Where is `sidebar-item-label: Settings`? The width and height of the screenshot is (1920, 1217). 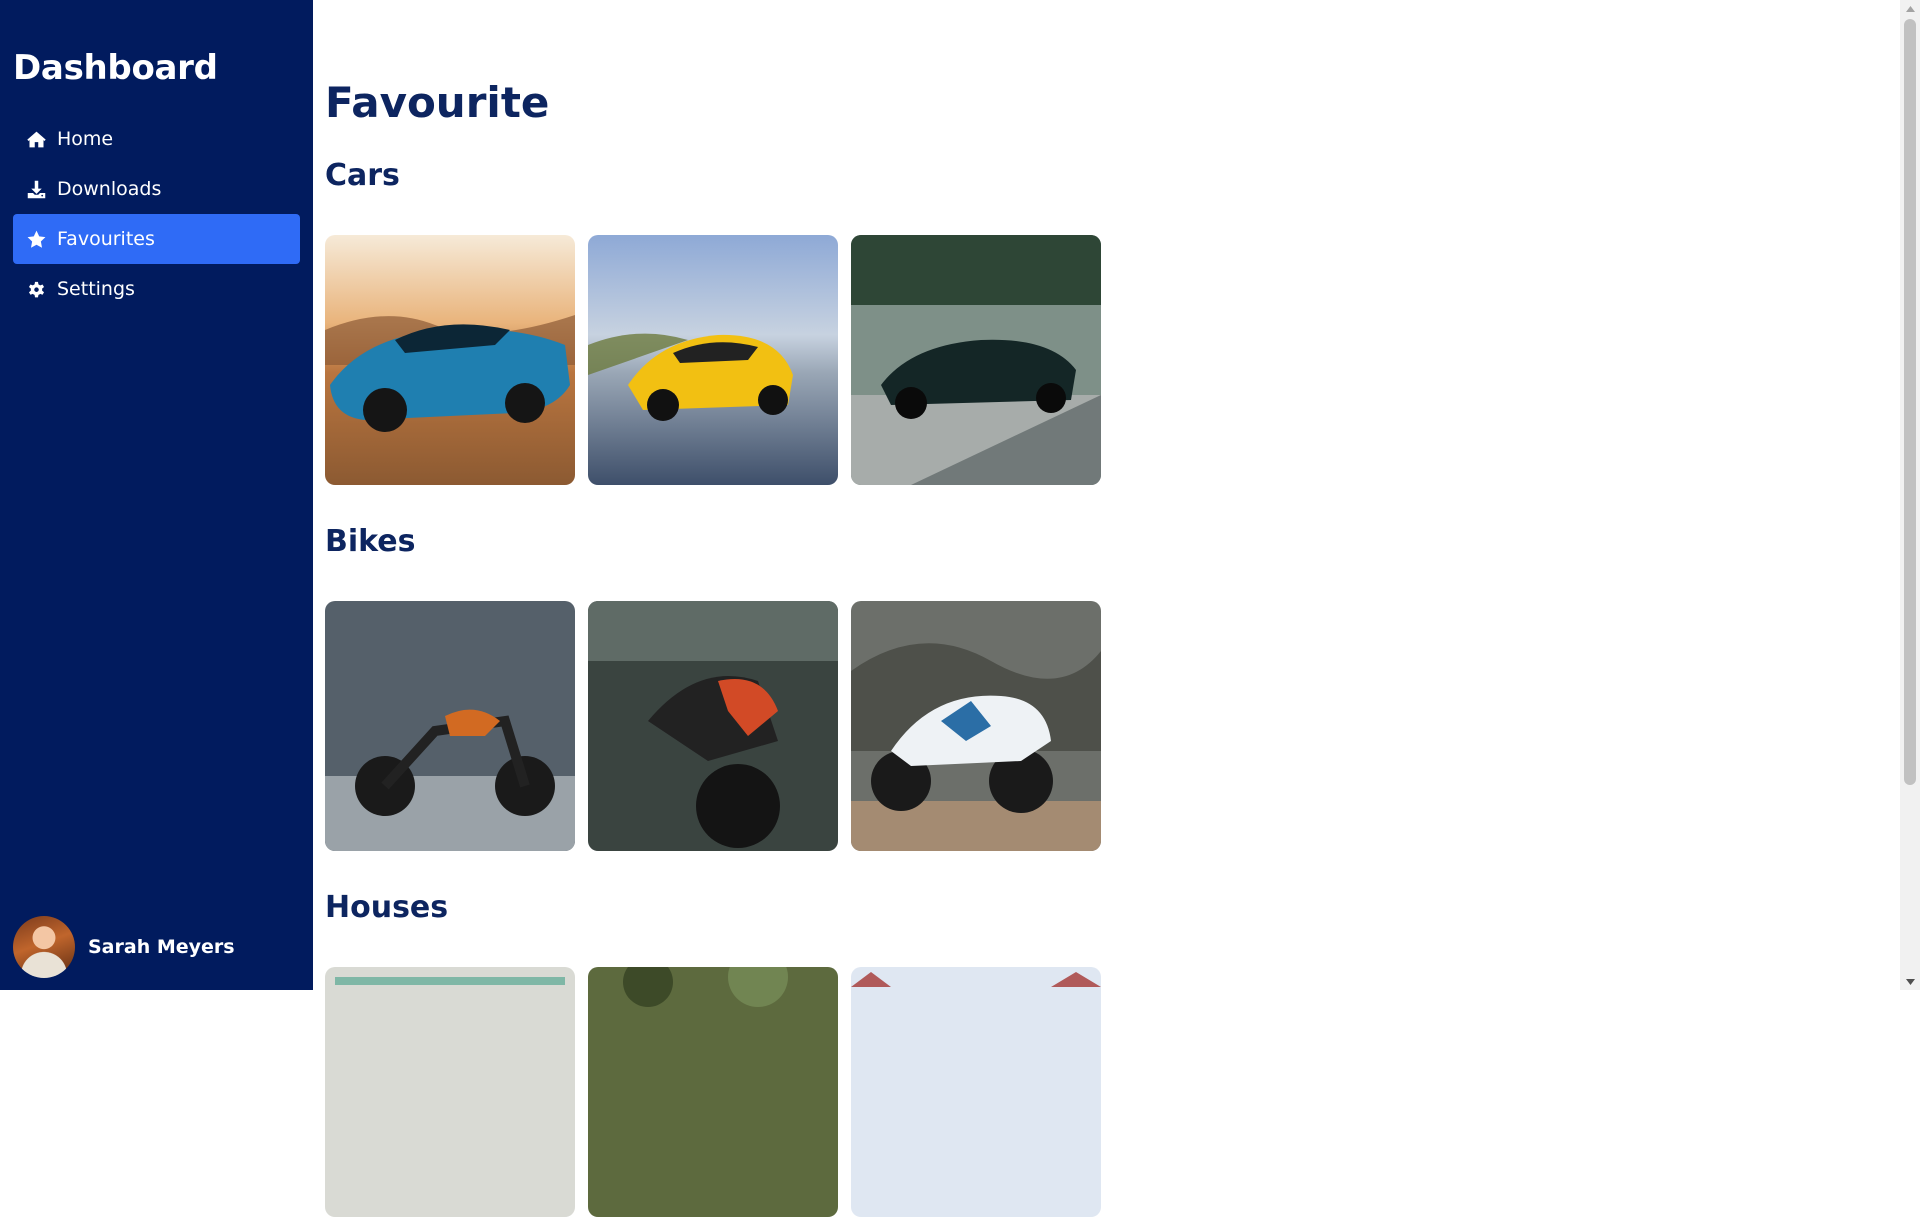
sidebar-item-label: Settings is located at coordinates (96, 289).